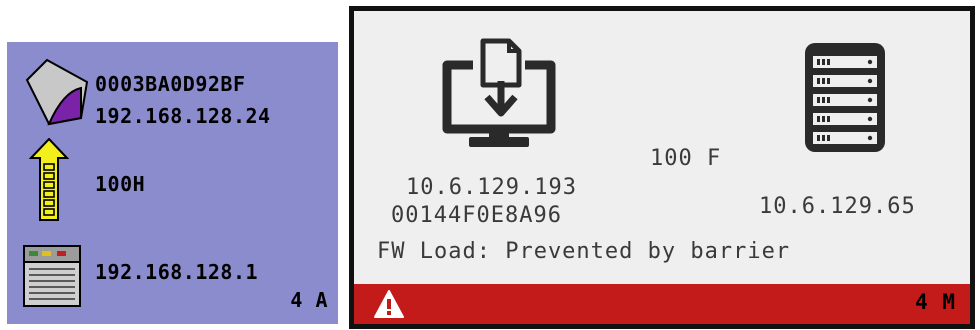  What do you see at coordinates (120, 184) in the screenshot?
I see `link-speed: 100H` at bounding box center [120, 184].